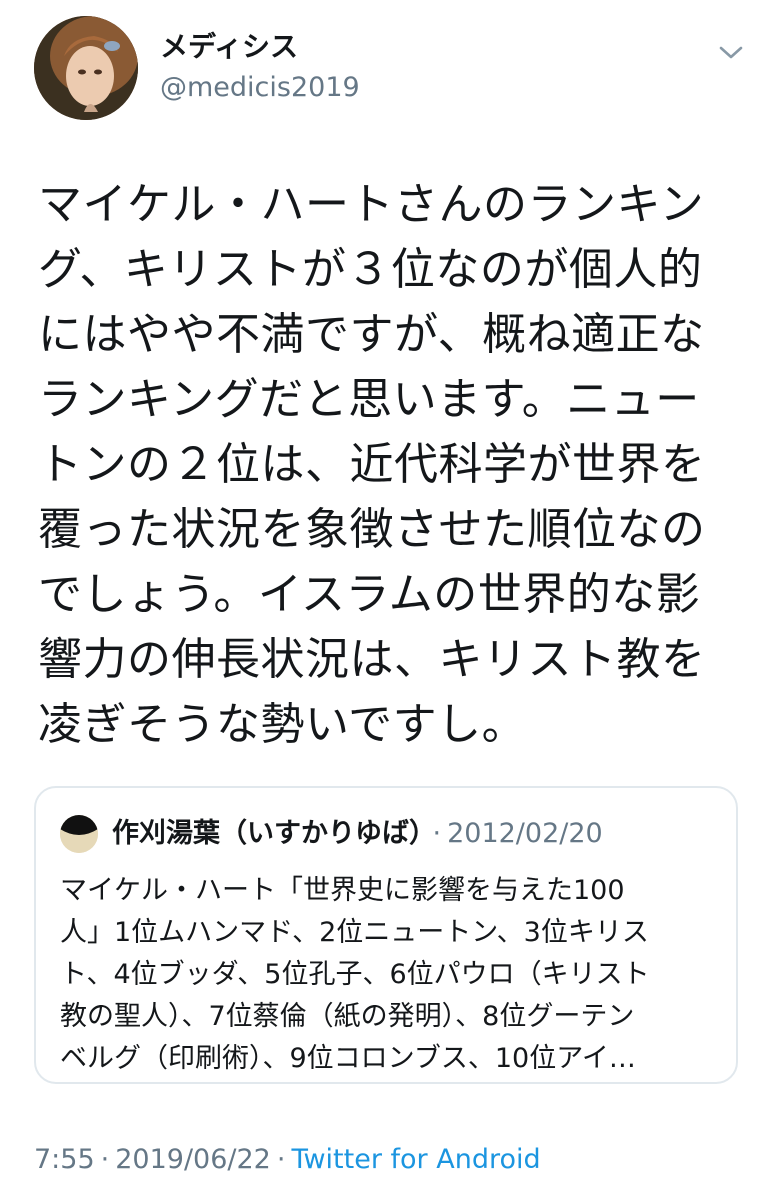 The height and width of the screenshot is (1200, 775). What do you see at coordinates (371, 334) in the screenshot?
I see `tweet-text-line: にはやや不満ですが、概ね適正な` at bounding box center [371, 334].